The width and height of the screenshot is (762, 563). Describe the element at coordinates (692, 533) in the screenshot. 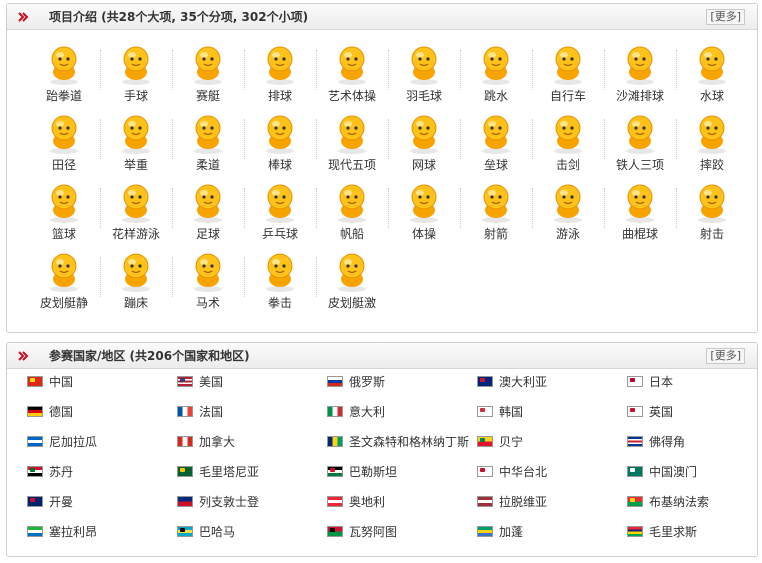

I see `country-item: 毛里求斯` at that location.